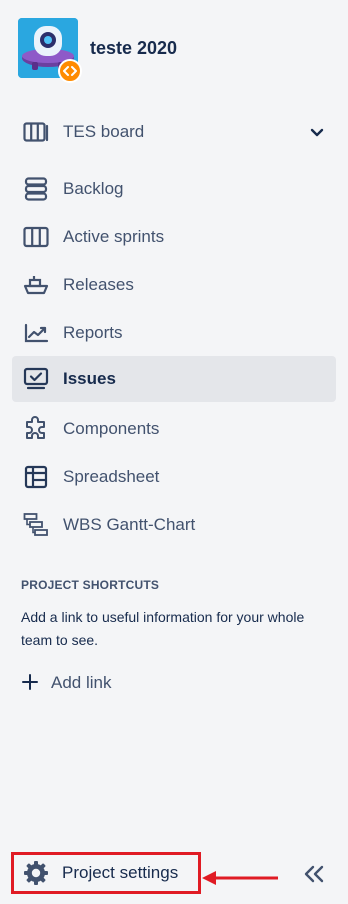 Image resolution: width=348 pixels, height=904 pixels. I want to click on add-link-button: Add link, so click(65, 683).